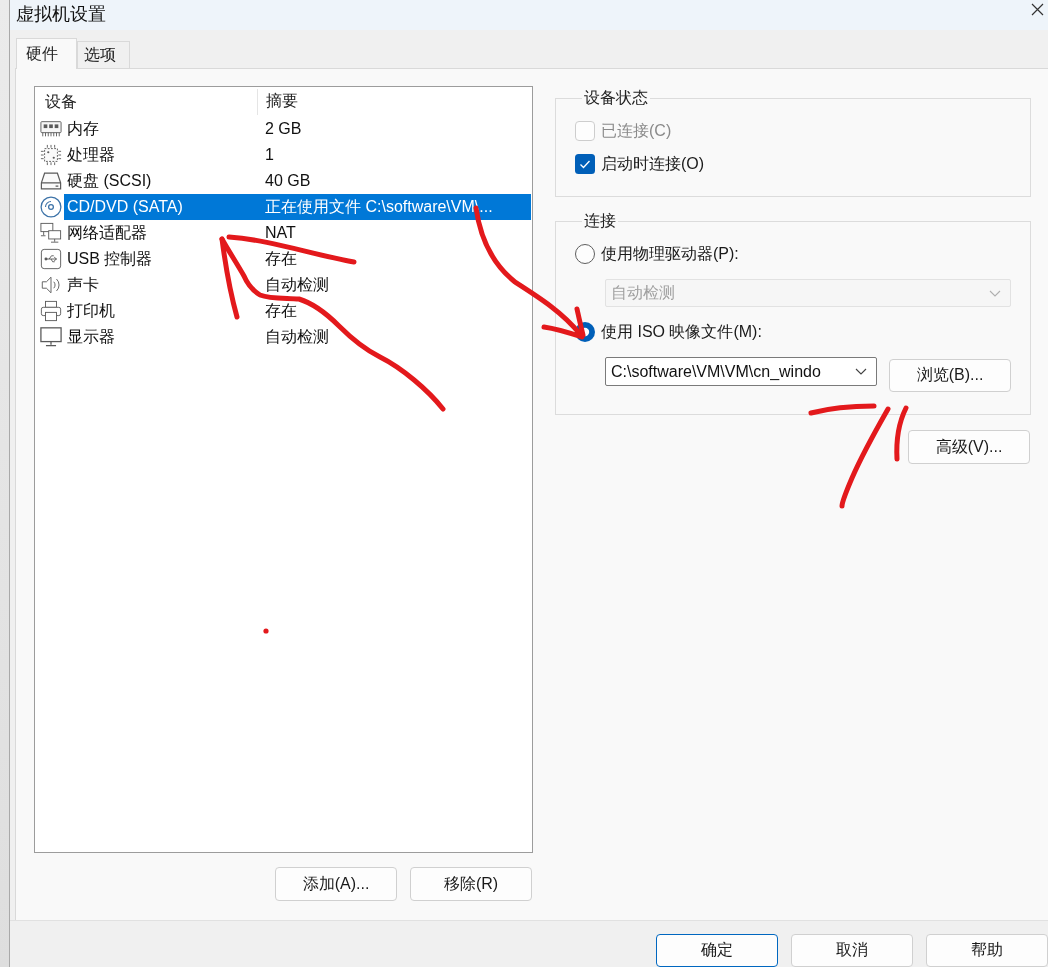 Image resolution: width=1048 pixels, height=967 pixels. I want to click on speaker-icon, so click(51, 285).